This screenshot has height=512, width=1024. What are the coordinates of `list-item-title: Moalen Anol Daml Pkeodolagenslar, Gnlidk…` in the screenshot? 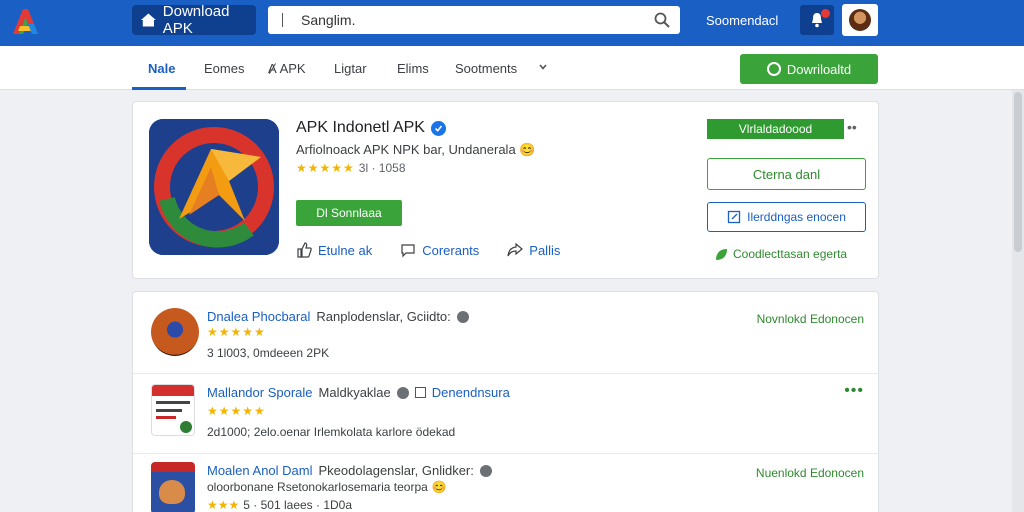 It's located at (349, 470).